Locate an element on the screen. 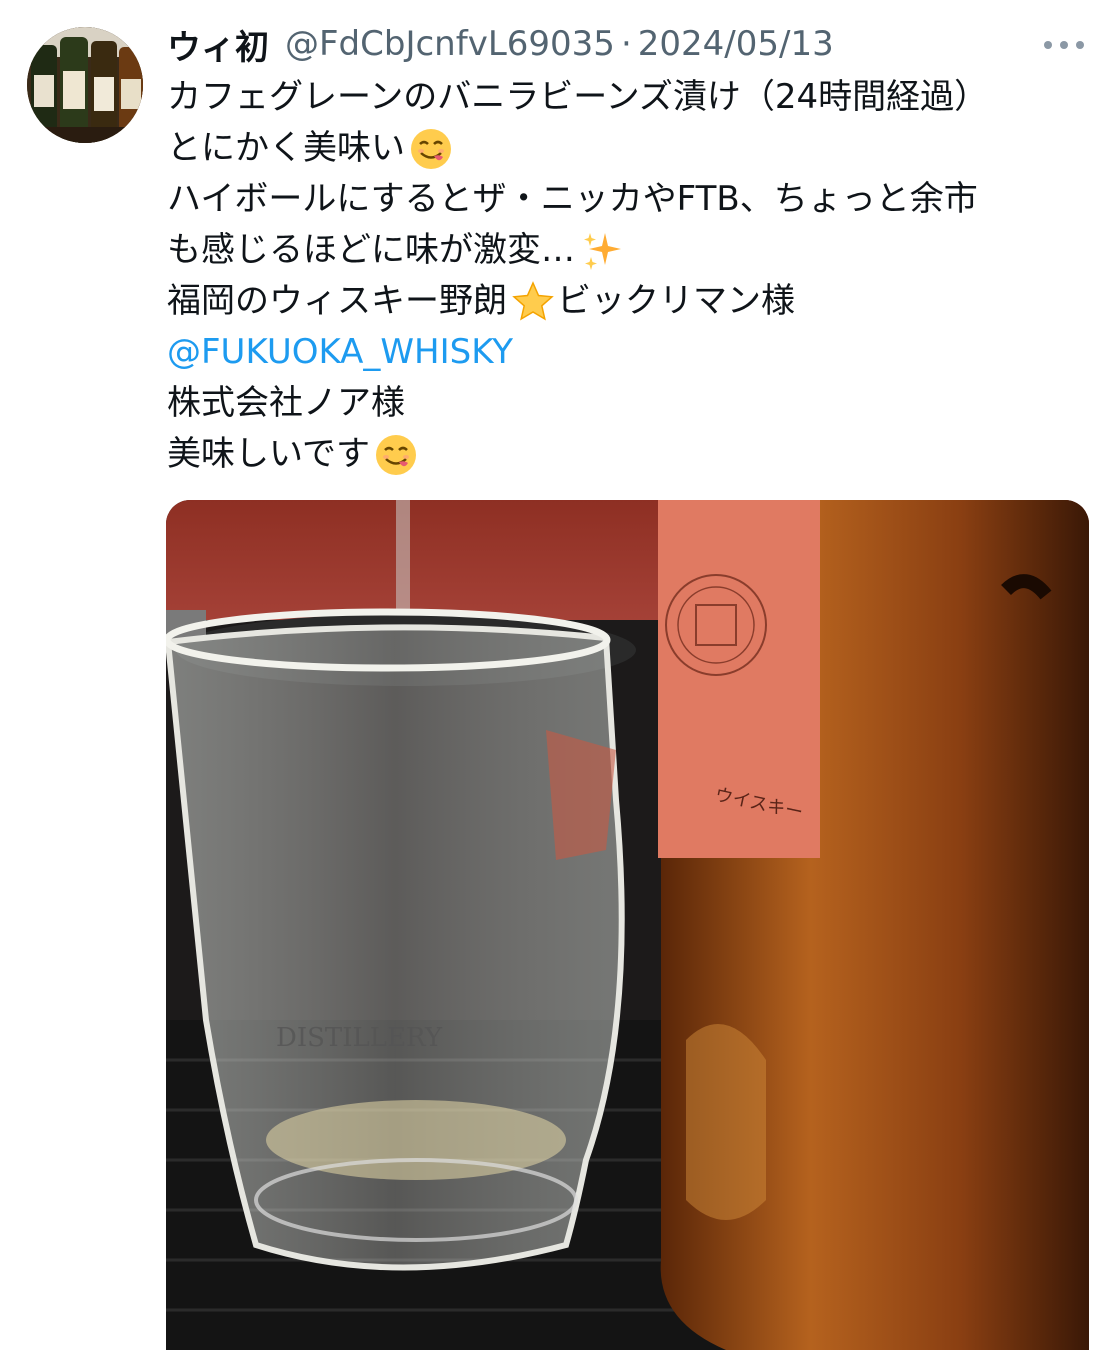 The width and height of the screenshot is (1115, 1350). text-line: 美味しいです is located at coordinates (627, 454).